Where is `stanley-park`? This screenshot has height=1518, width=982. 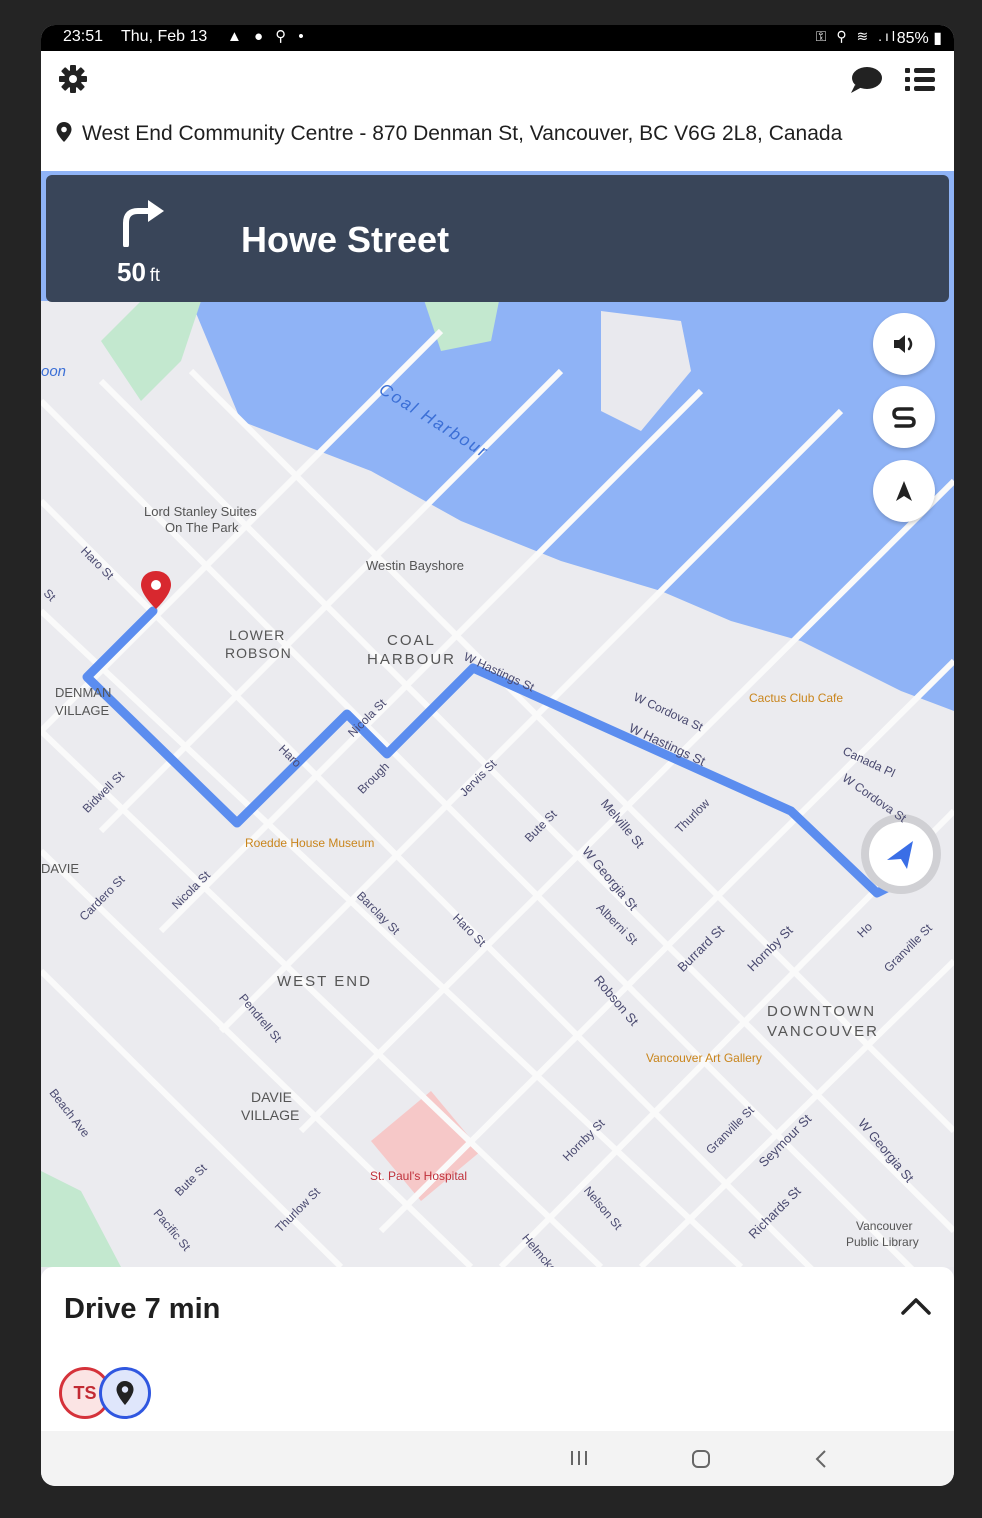
stanley-park is located at coordinates (151, 351).